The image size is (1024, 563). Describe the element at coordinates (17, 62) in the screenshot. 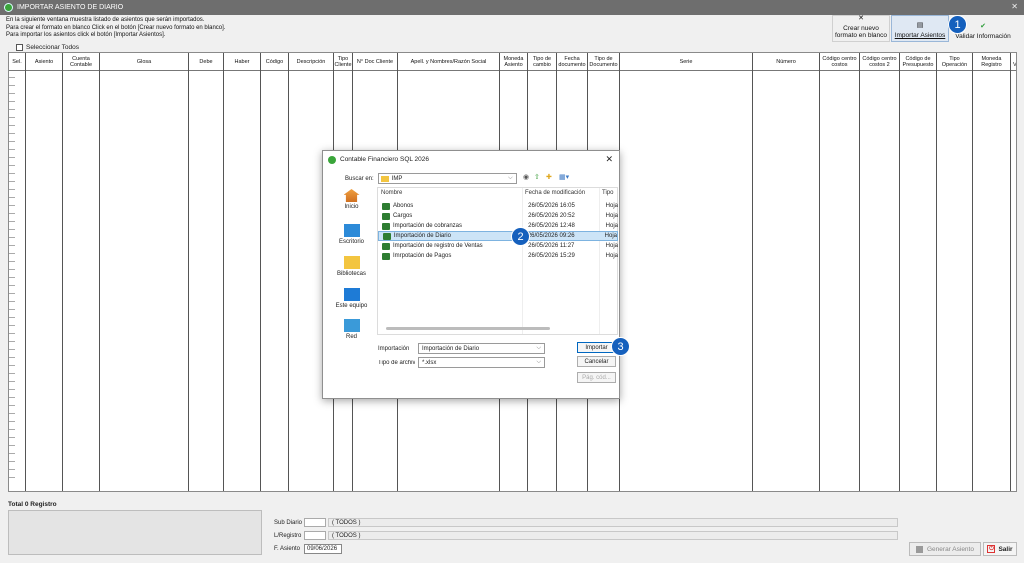

I see `column-header: Sel.` at that location.